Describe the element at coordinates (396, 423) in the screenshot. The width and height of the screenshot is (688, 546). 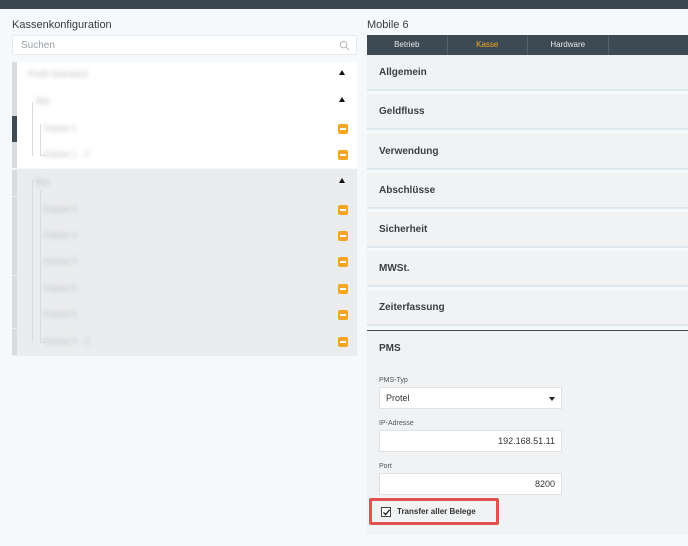
I see `ip-address-label: IP-Adresse` at that location.